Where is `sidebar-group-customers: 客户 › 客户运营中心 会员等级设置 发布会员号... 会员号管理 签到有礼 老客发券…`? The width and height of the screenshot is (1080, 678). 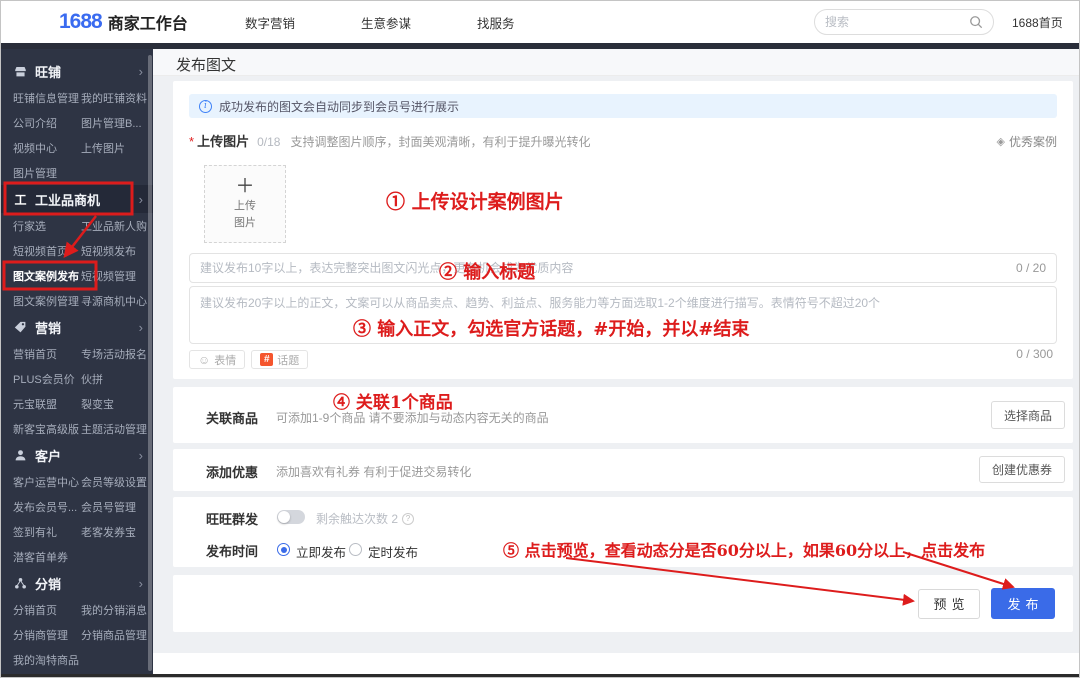 sidebar-group-customers: 客户 › 客户运营中心 会员等级设置 发布会员号... 会员号管理 签到有礼 老客发券… is located at coordinates (77, 505).